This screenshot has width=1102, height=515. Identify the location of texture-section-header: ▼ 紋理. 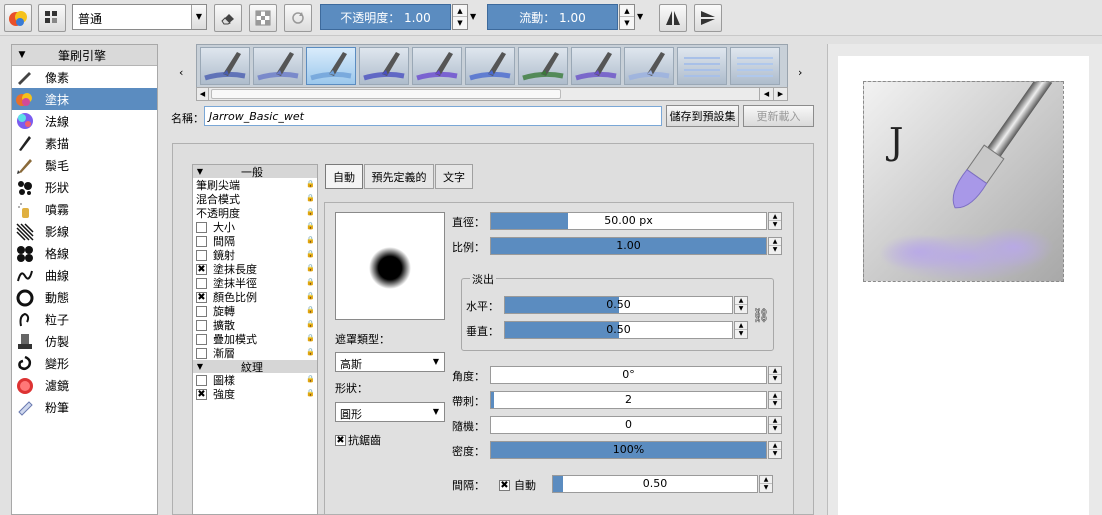
(255, 367).